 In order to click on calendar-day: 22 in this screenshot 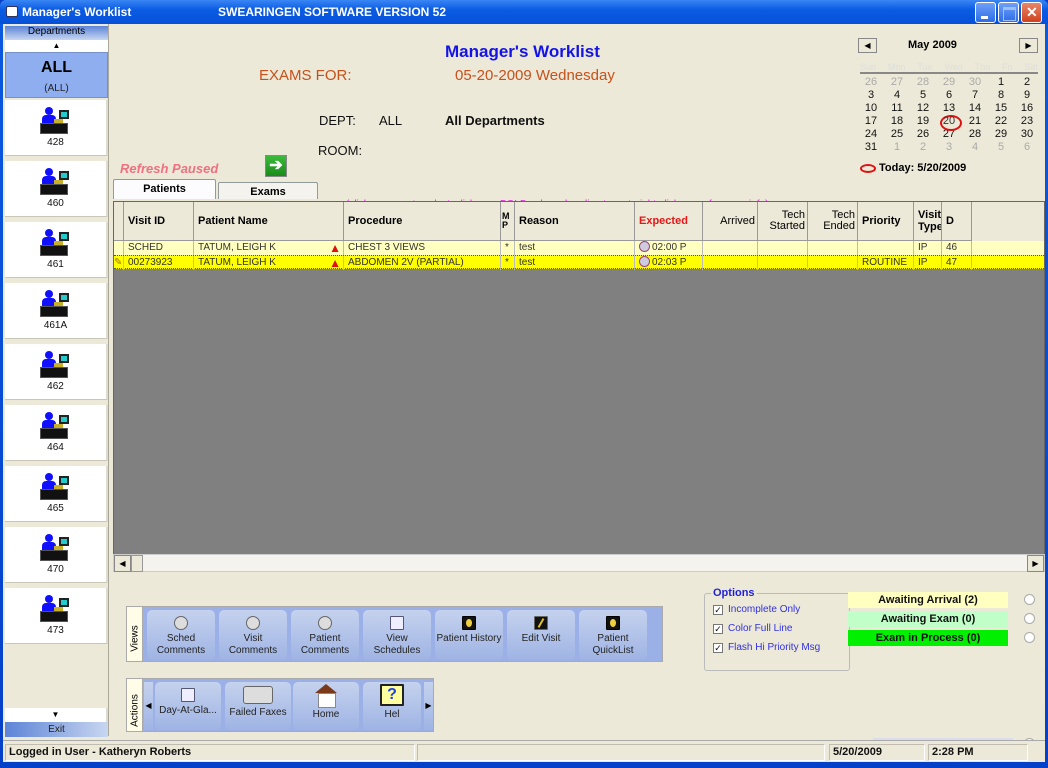, I will do `click(1001, 121)`.